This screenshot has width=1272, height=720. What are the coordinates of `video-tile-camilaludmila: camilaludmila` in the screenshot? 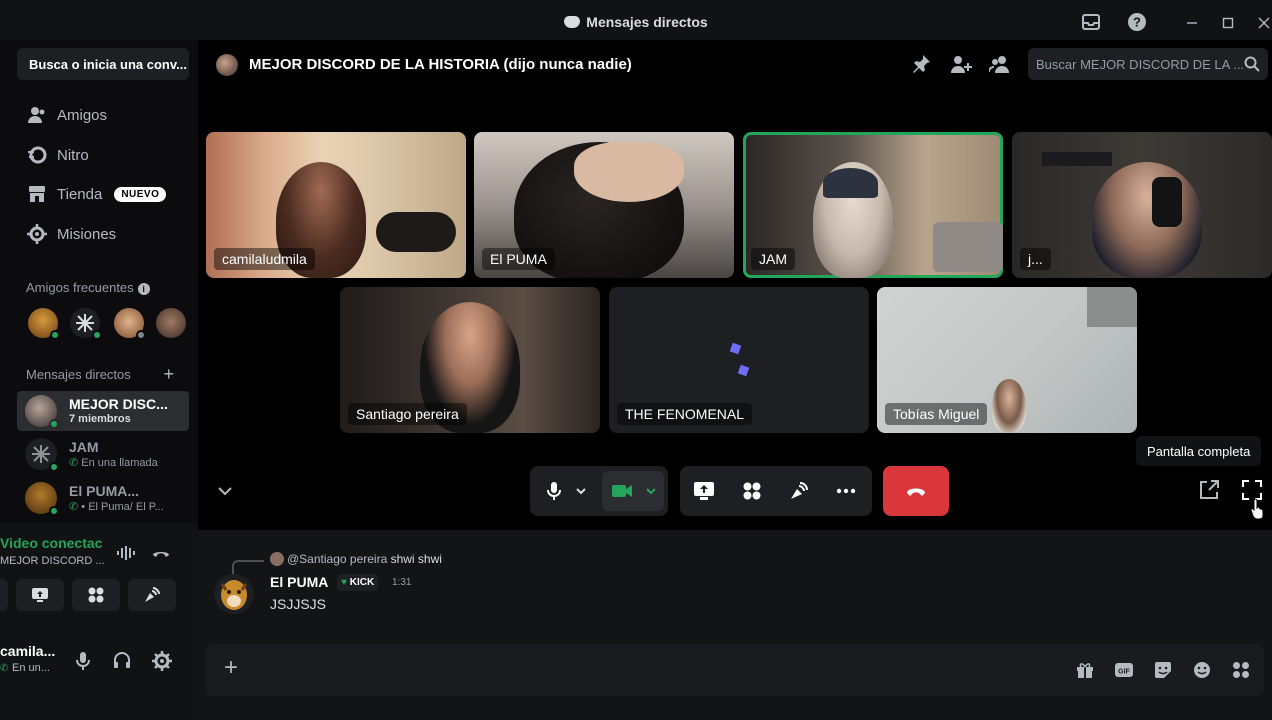 It's located at (336, 205).